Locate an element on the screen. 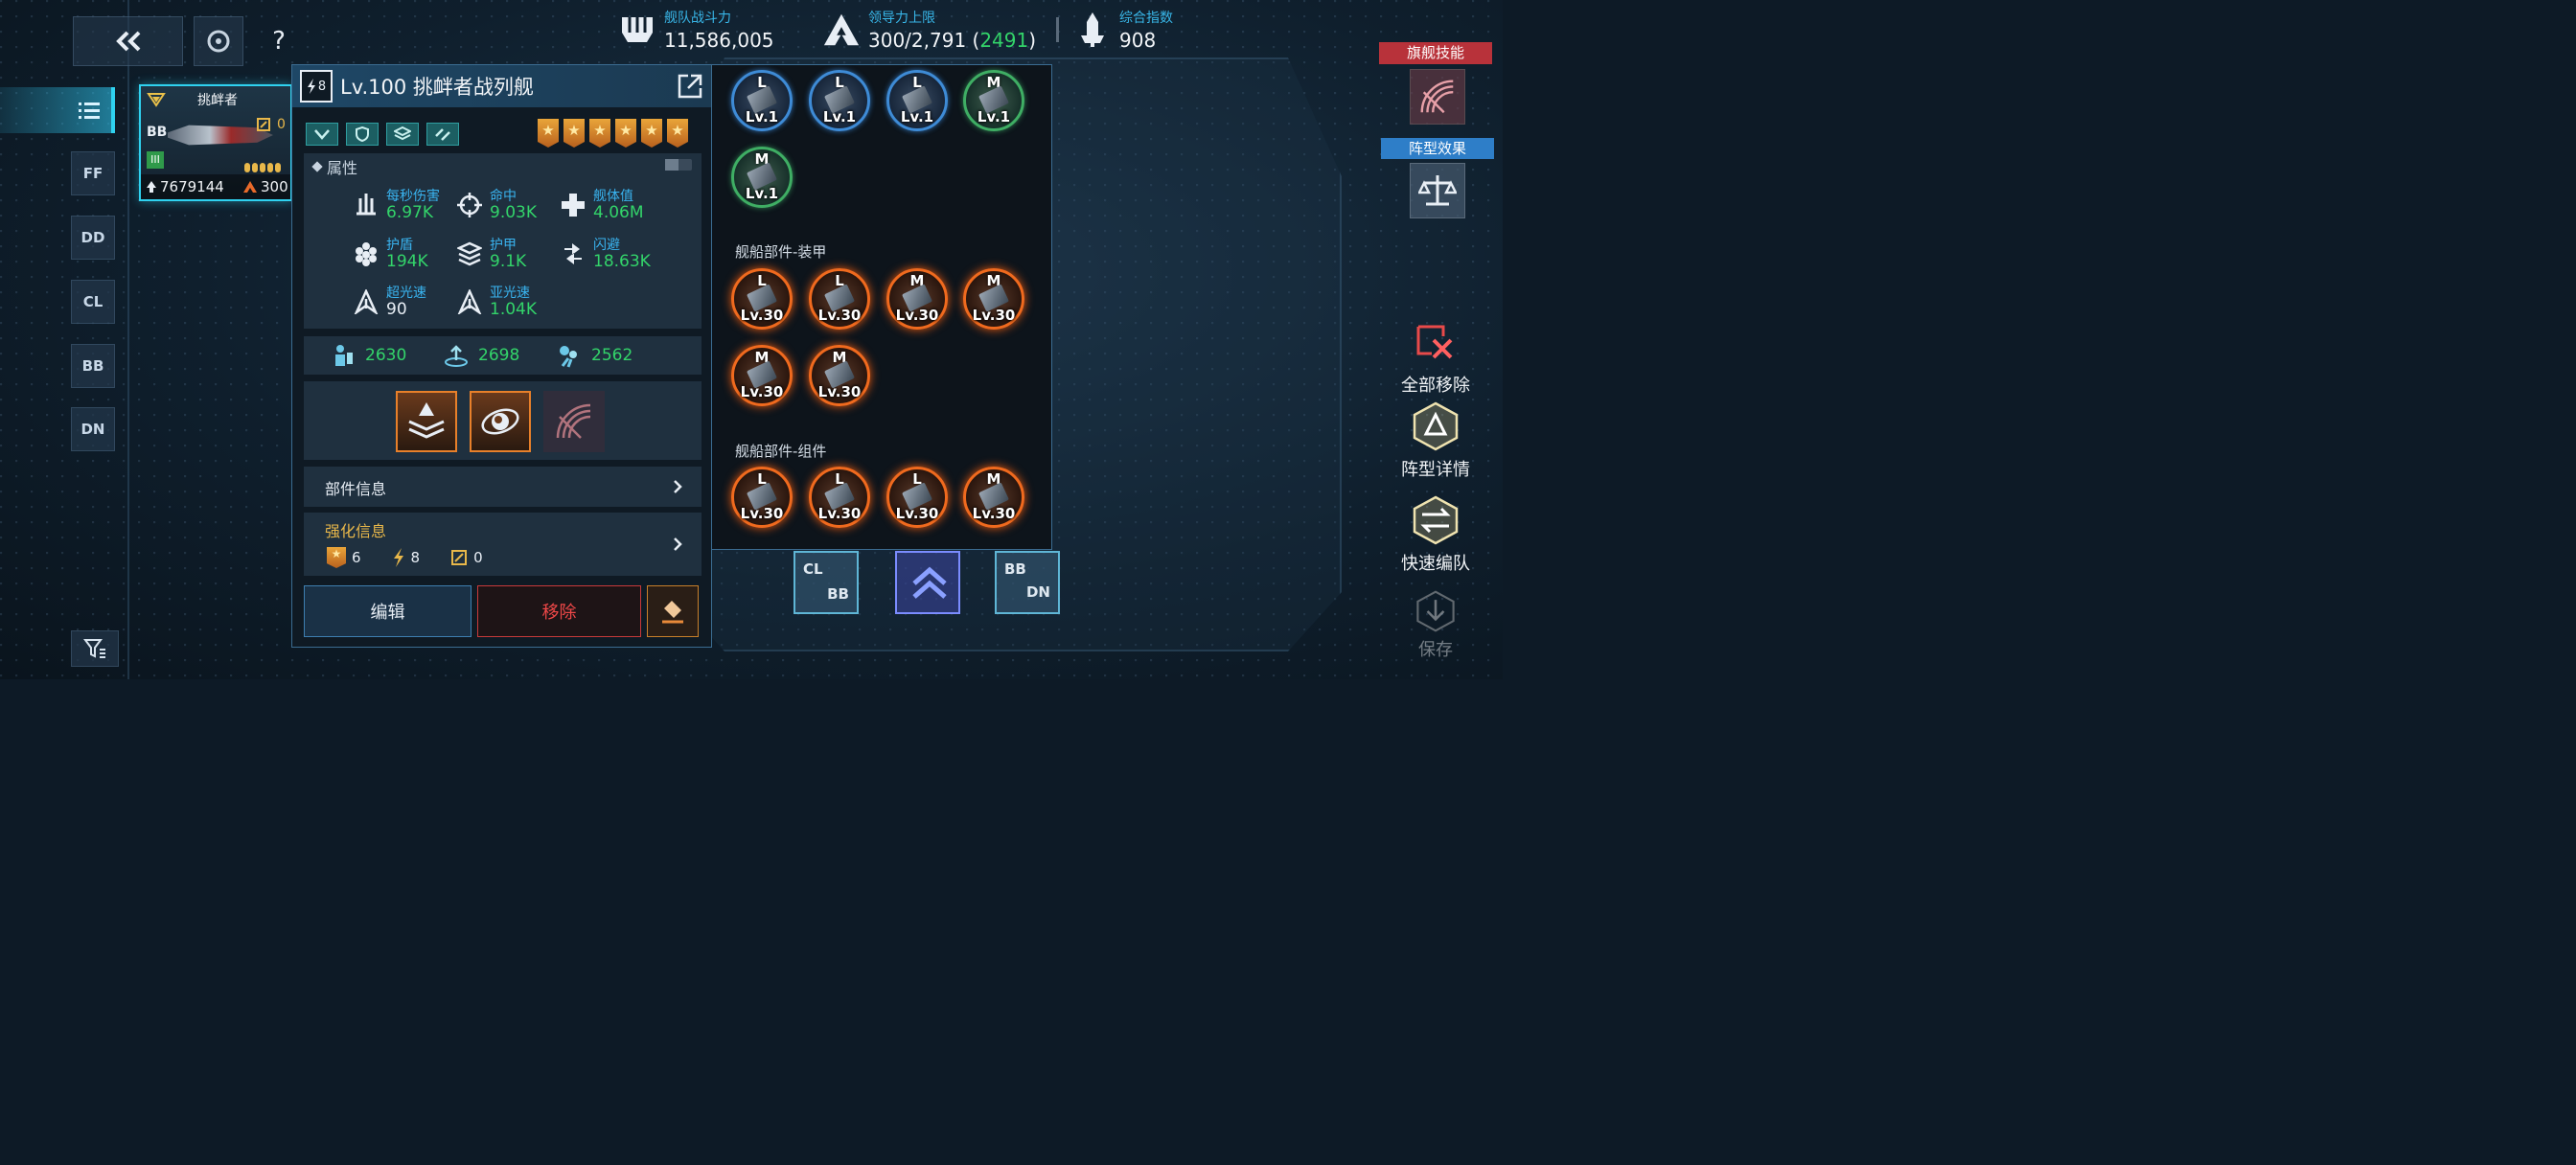  chip-icon is located at coordinates (263, 124).